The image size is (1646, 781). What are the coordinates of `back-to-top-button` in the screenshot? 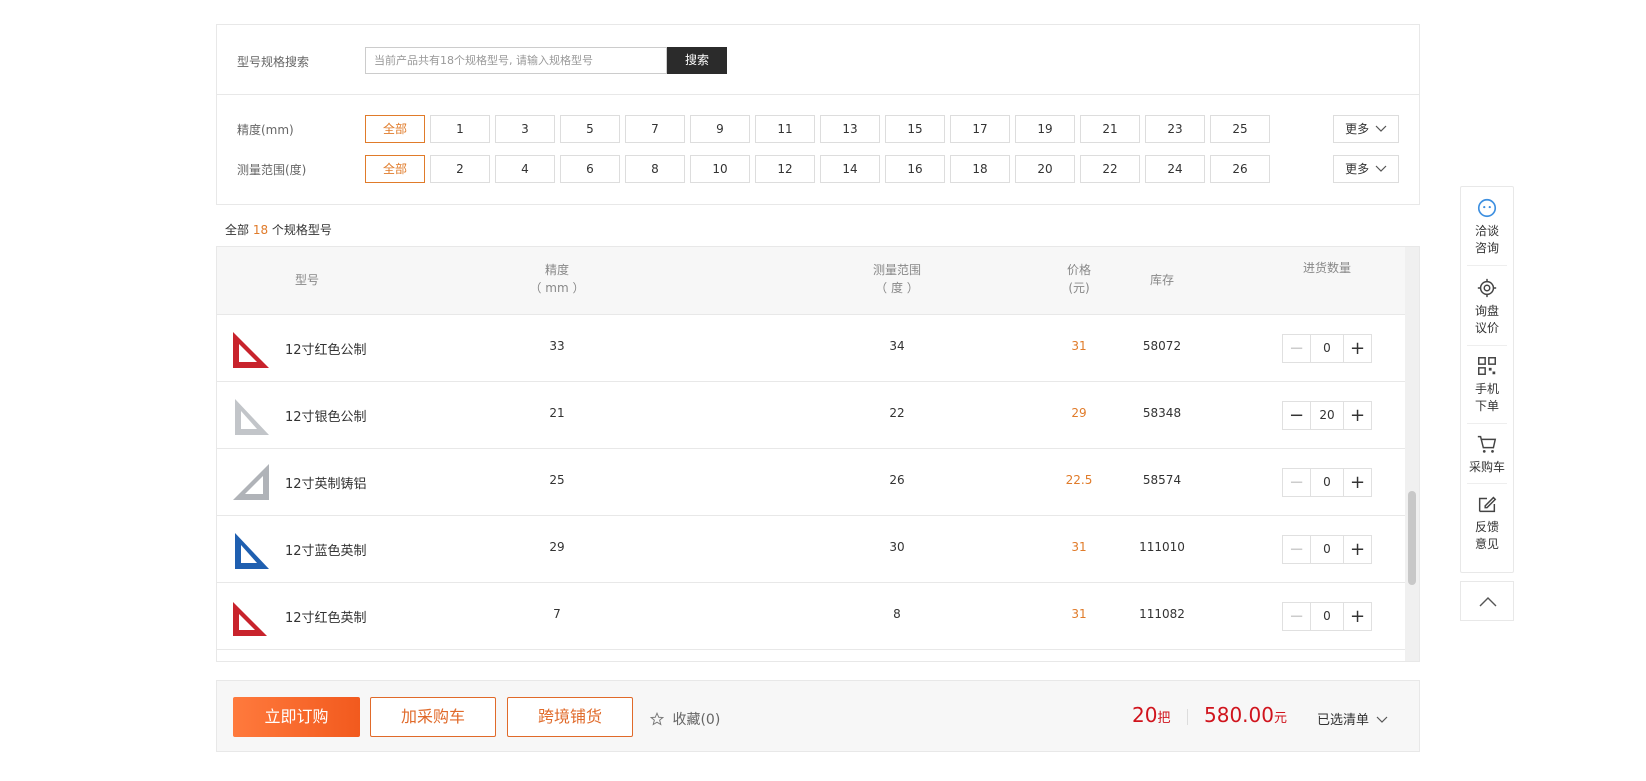 It's located at (1487, 601).